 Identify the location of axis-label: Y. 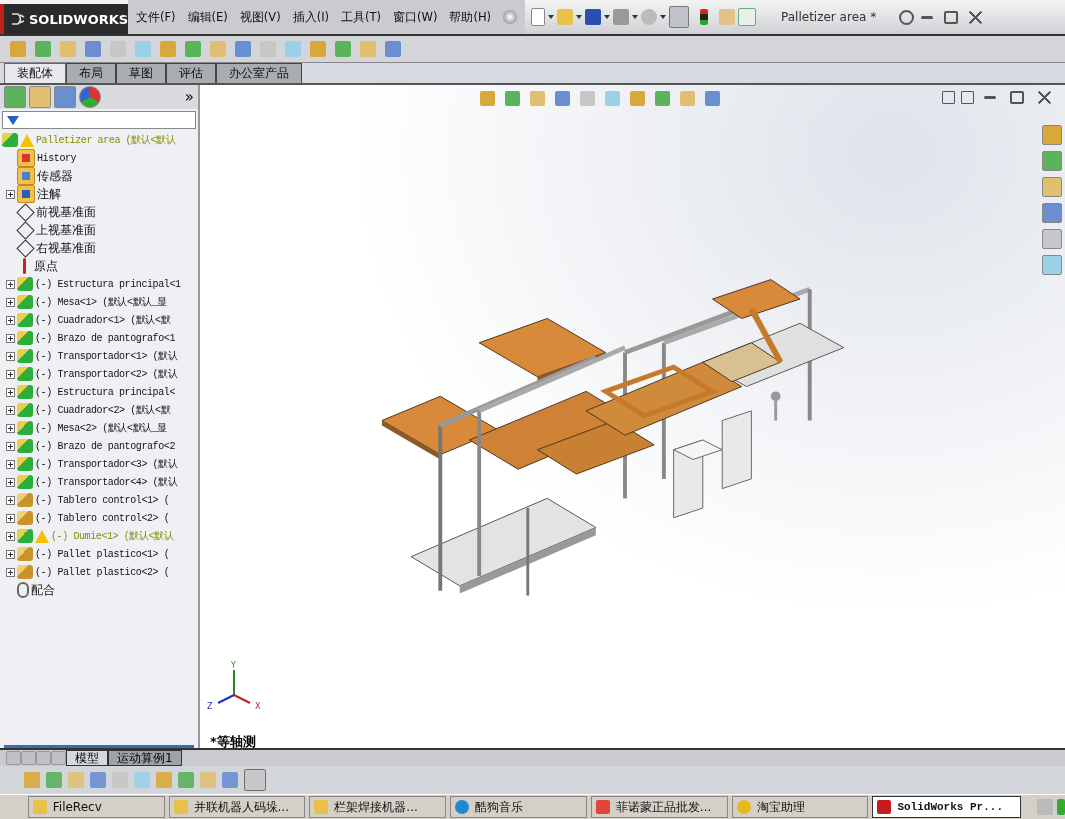
(233, 665).